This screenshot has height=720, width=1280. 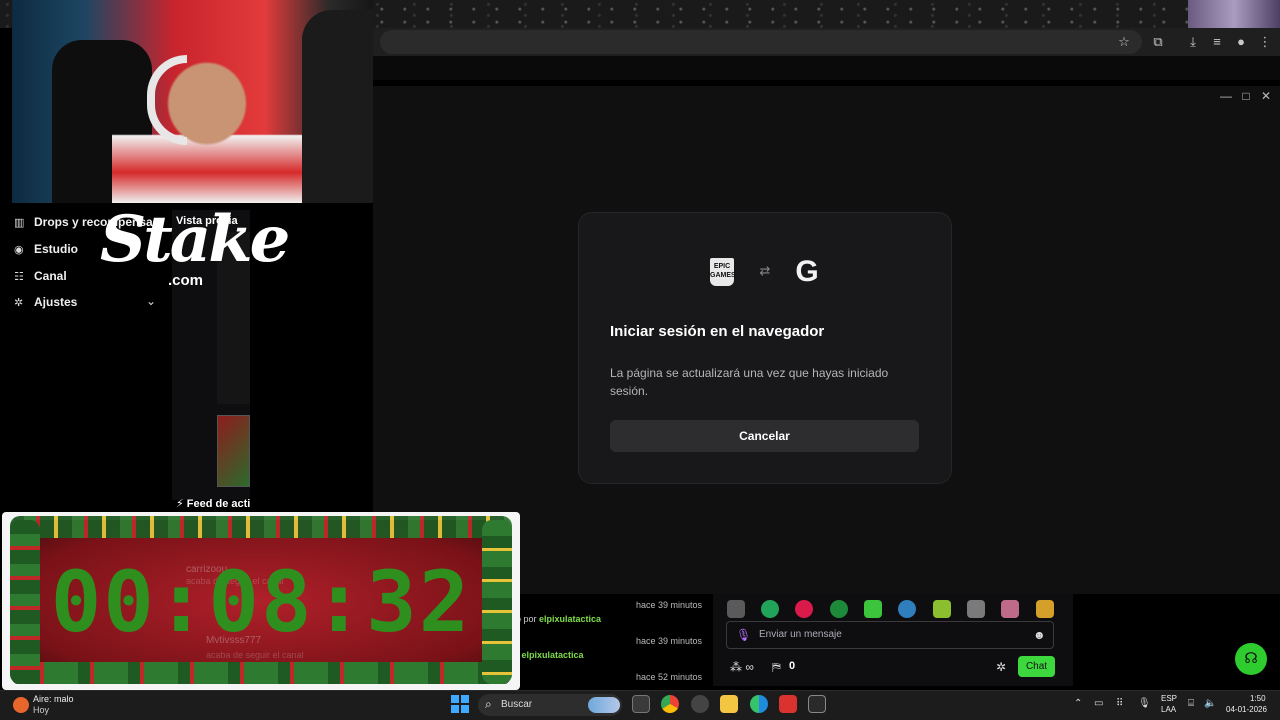 What do you see at coordinates (1119, 703) in the screenshot?
I see `tray-apps-icon: ⠿` at bounding box center [1119, 703].